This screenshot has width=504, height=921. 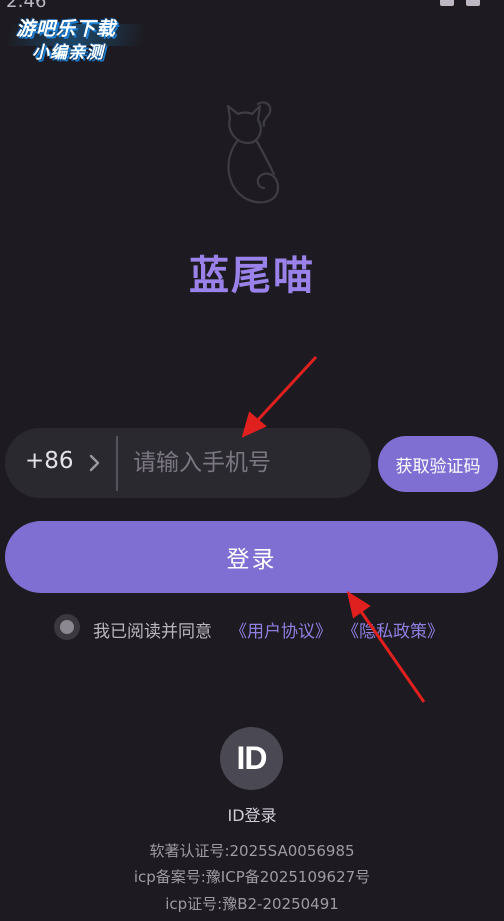 What do you see at coordinates (68, 53) in the screenshot?
I see `watermark-line2: 小编亲测` at bounding box center [68, 53].